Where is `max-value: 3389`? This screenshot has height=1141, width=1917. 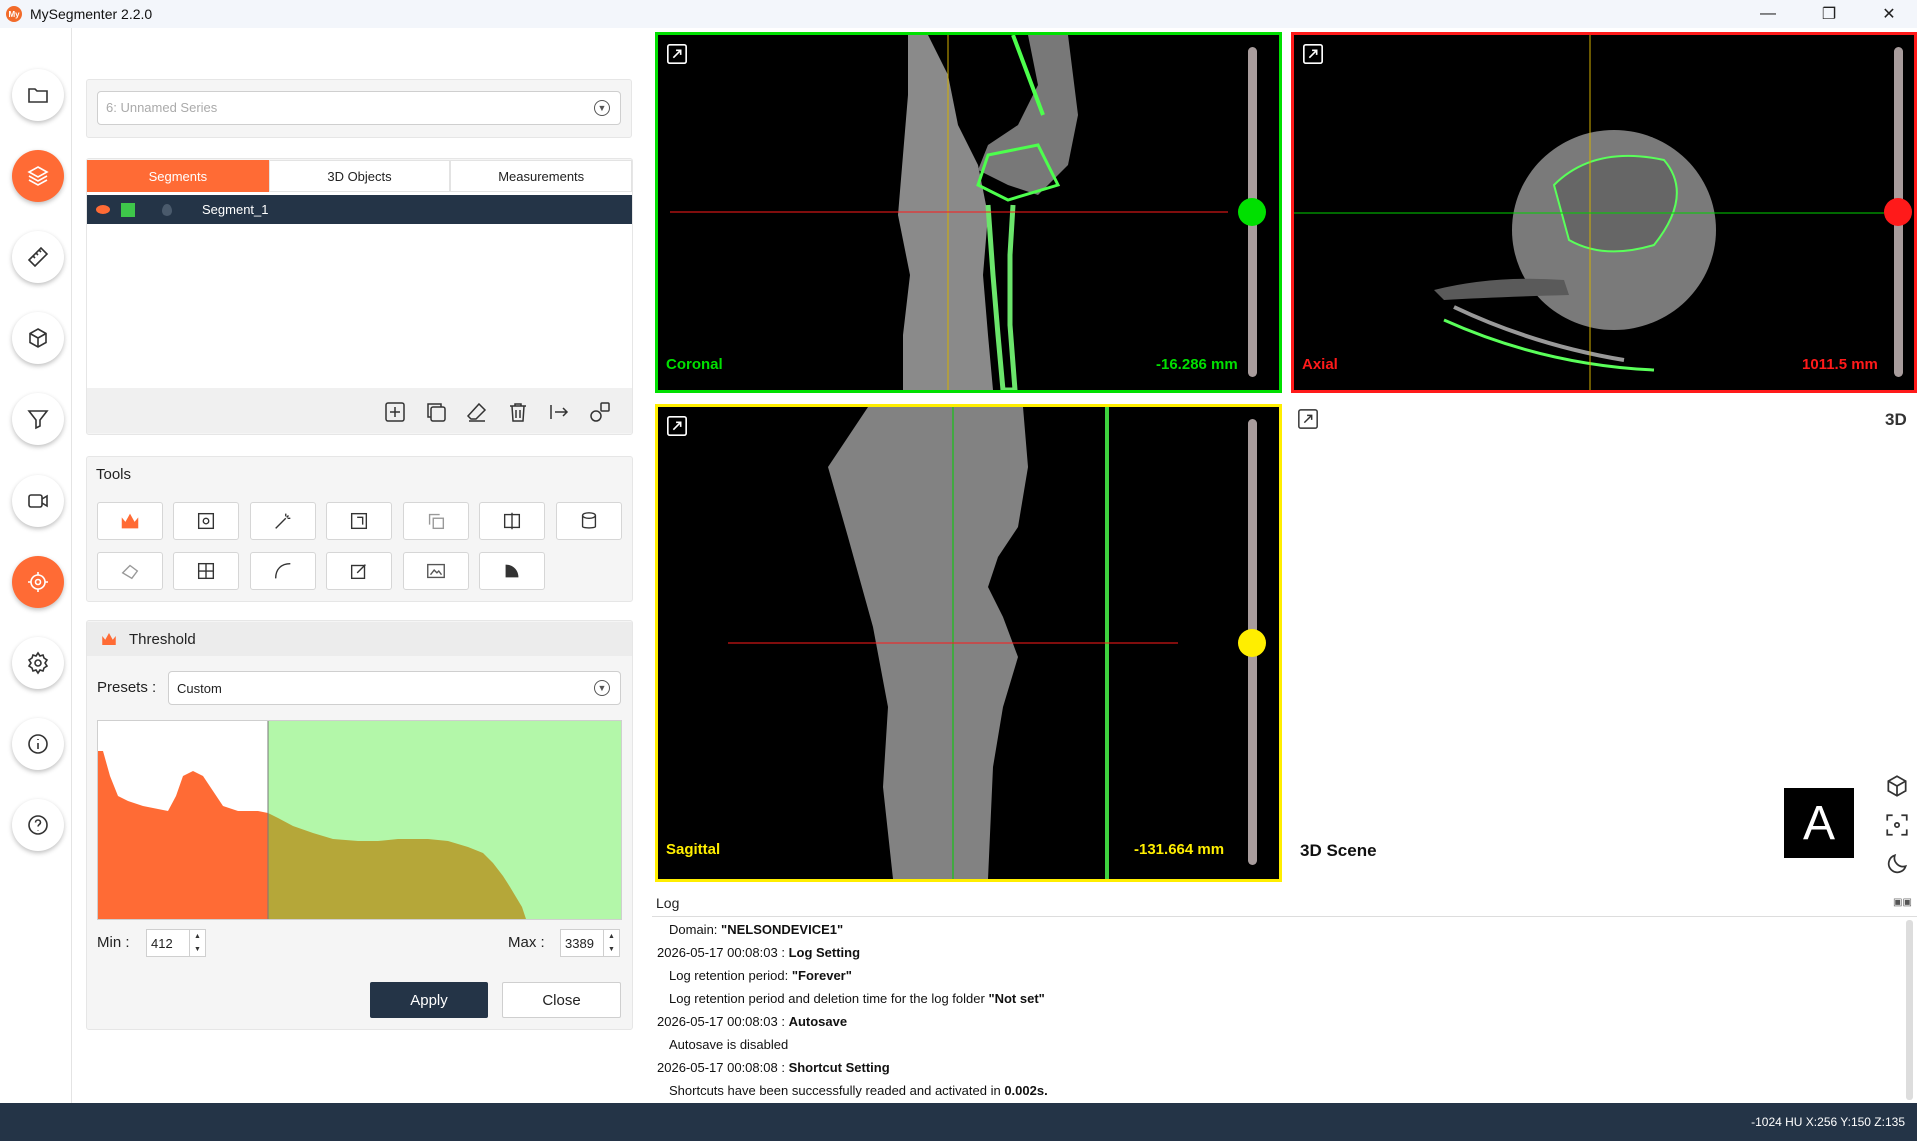 max-value: 3389 is located at coordinates (579, 943).